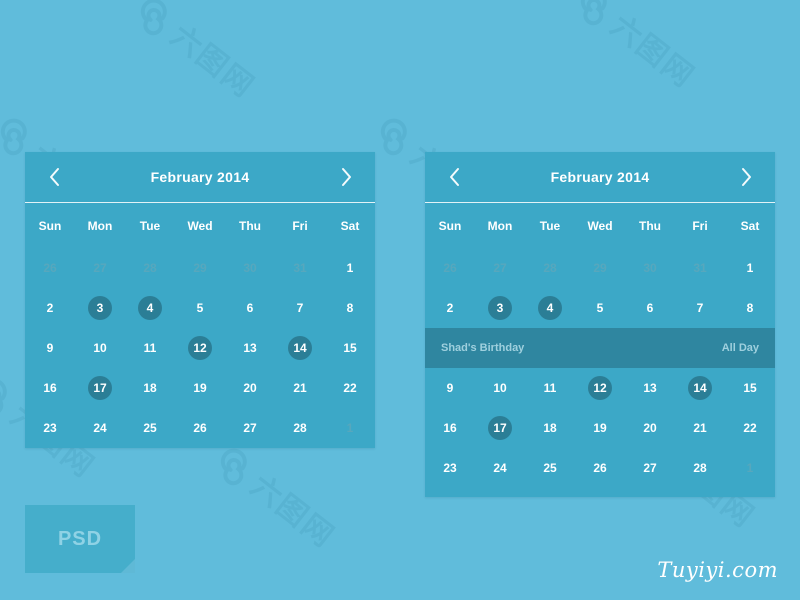  I want to click on calendar-day-number: 28, so click(150, 268).